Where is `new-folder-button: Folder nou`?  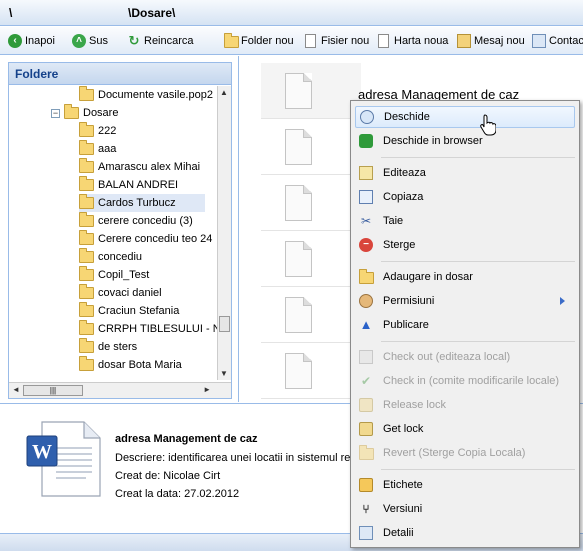
new-folder-button: Folder nou is located at coordinates (259, 41).